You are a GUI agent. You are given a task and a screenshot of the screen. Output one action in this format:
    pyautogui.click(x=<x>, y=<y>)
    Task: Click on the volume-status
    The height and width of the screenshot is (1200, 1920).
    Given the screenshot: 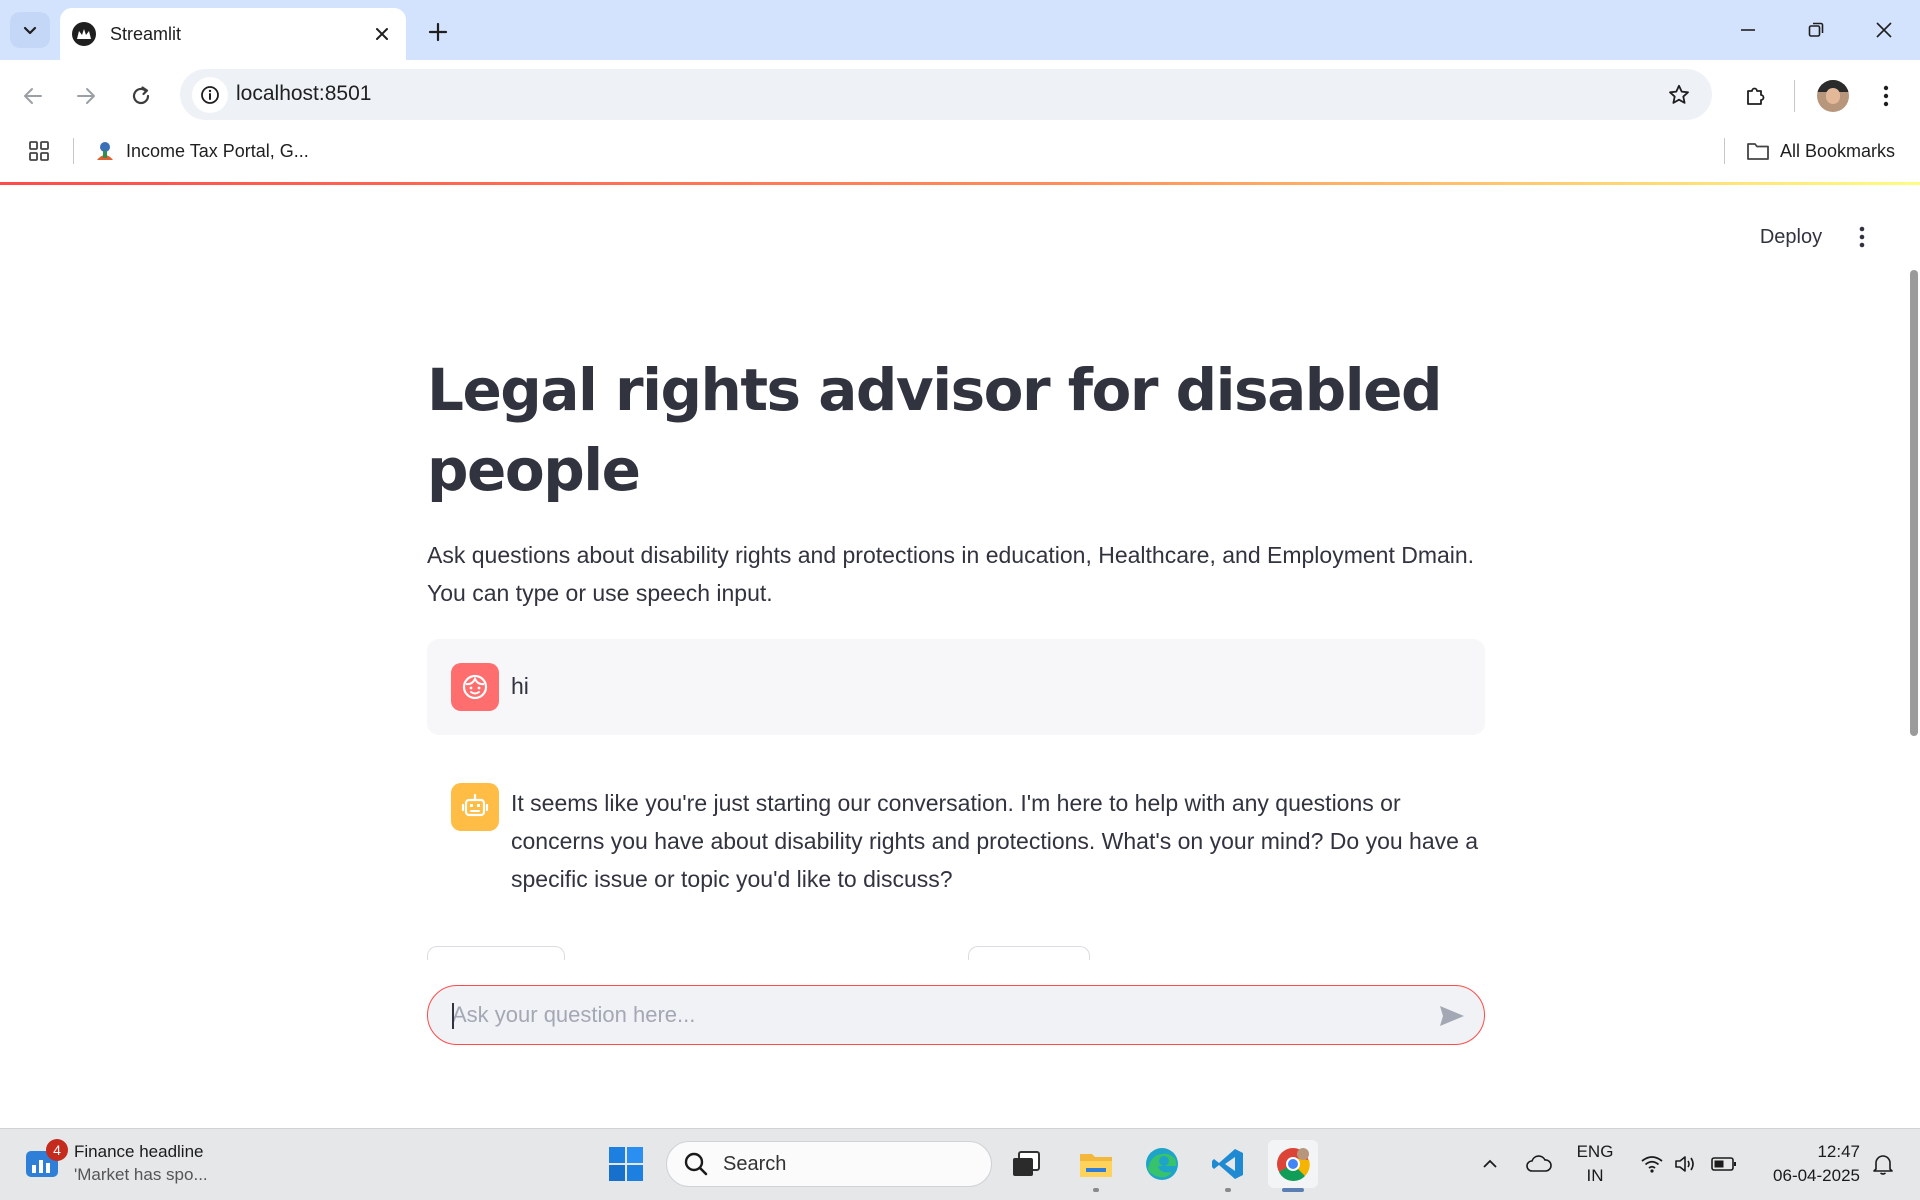 What is the action you would take?
    pyautogui.click(x=1686, y=1164)
    